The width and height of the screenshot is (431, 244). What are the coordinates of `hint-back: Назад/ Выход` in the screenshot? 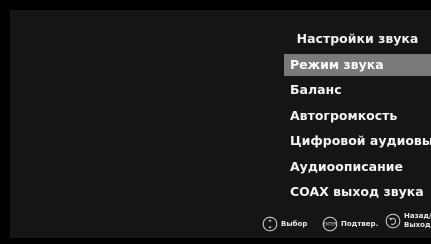 It's located at (408, 221).